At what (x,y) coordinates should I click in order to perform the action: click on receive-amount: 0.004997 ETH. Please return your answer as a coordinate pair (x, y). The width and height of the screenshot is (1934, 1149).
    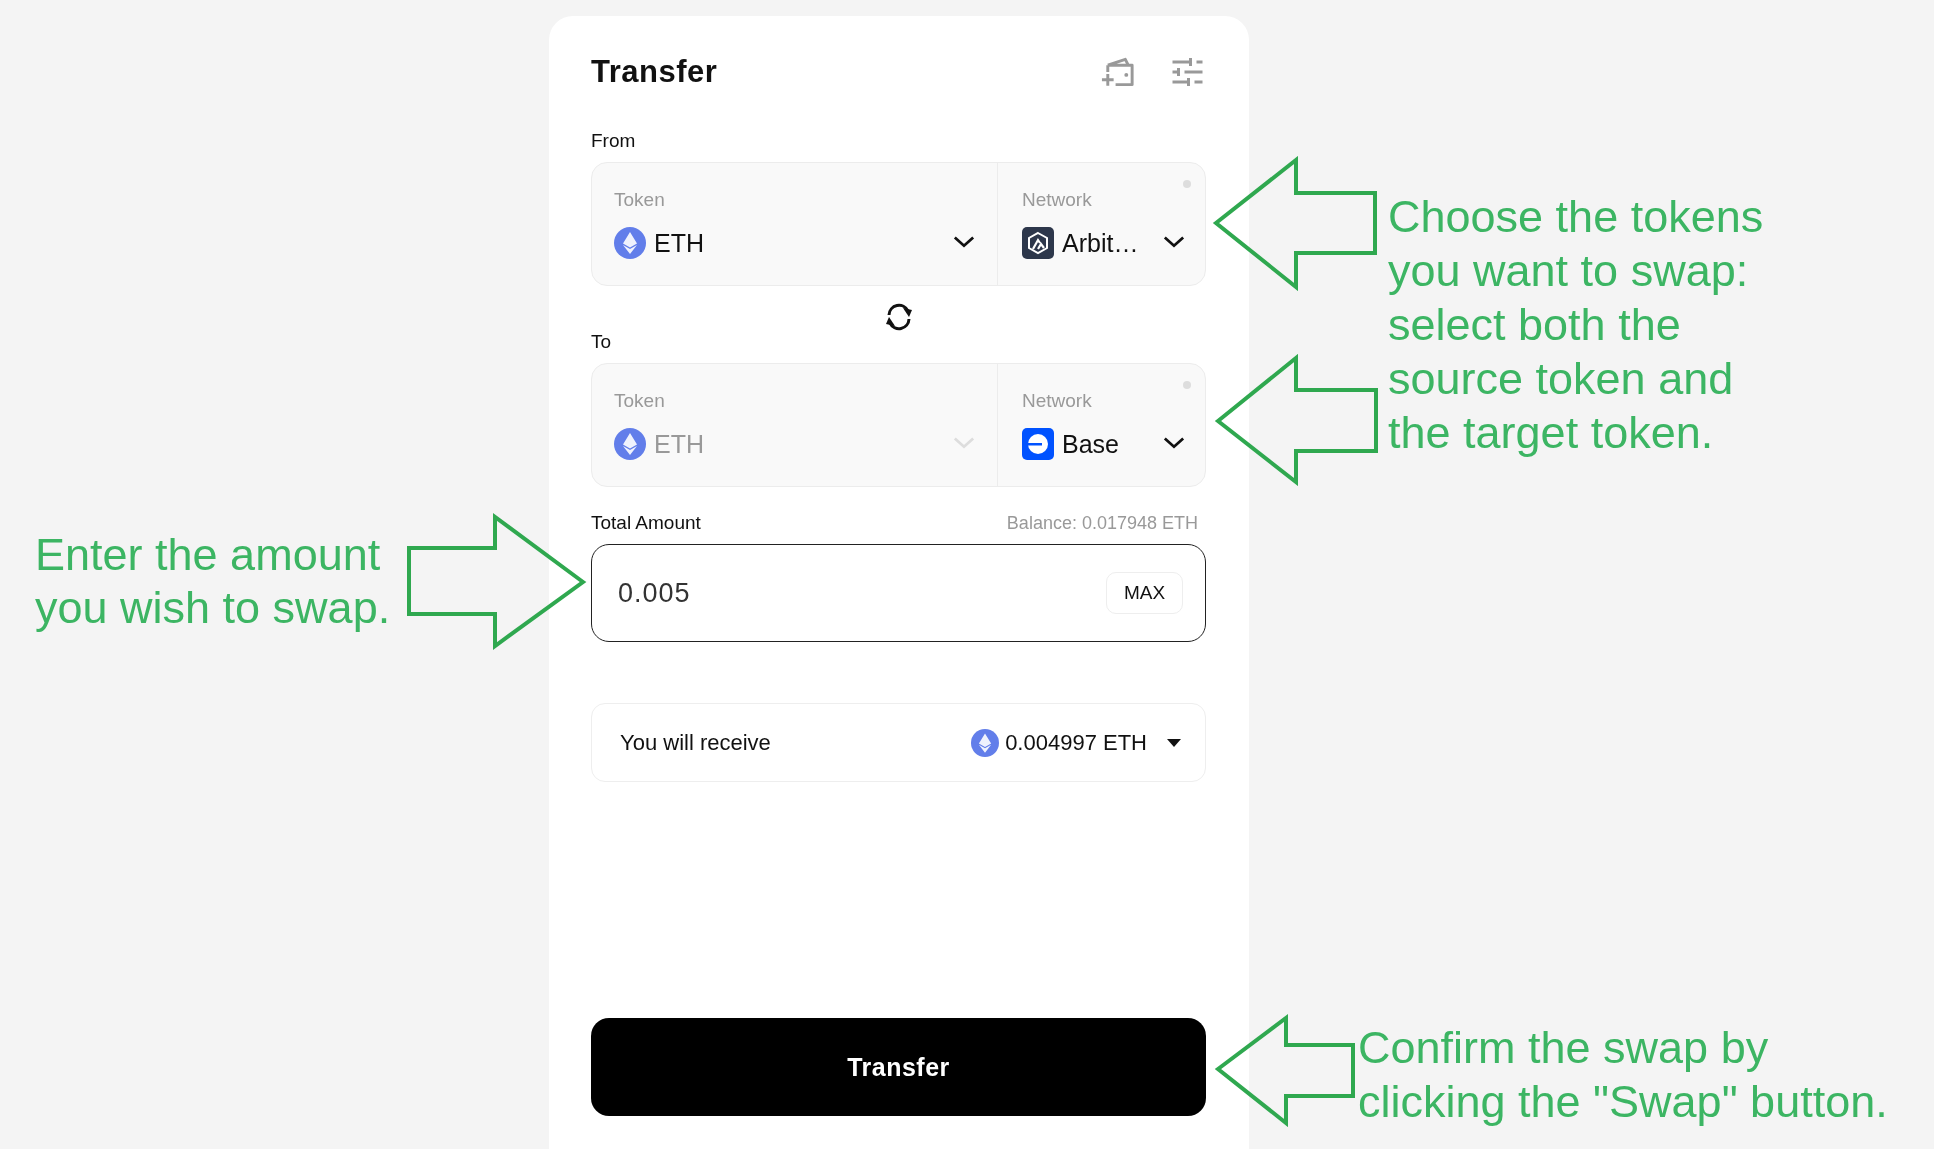
    Looking at the image, I should click on (1076, 742).